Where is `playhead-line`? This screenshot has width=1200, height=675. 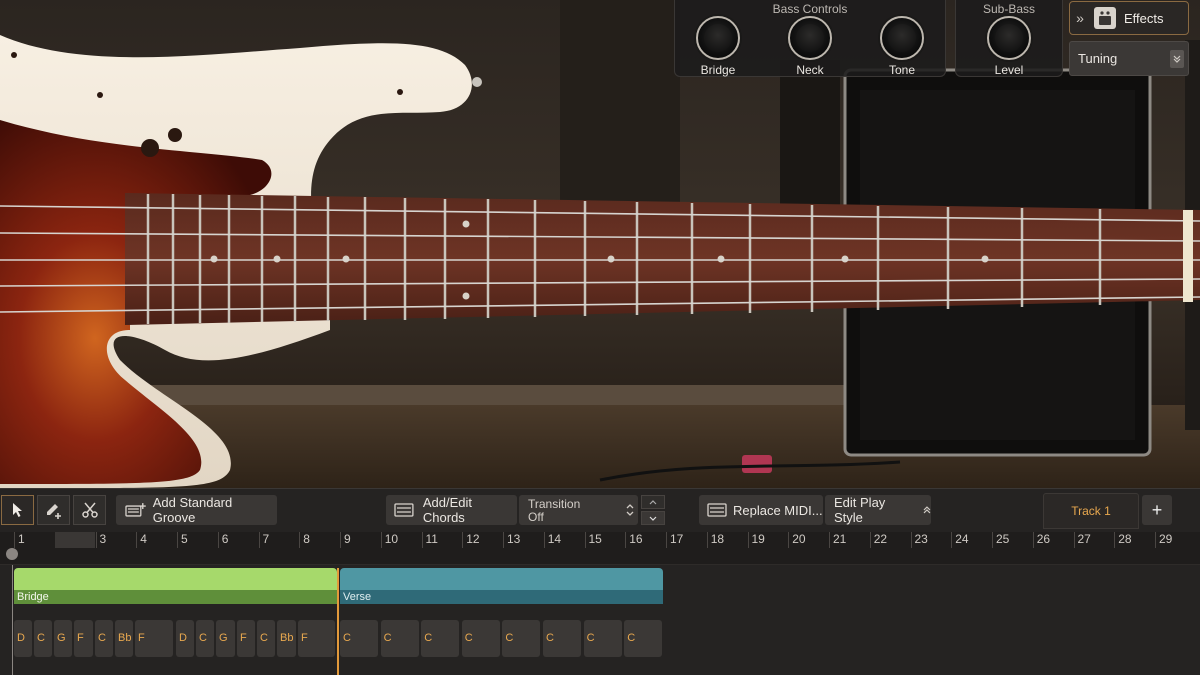 playhead-line is located at coordinates (12, 620).